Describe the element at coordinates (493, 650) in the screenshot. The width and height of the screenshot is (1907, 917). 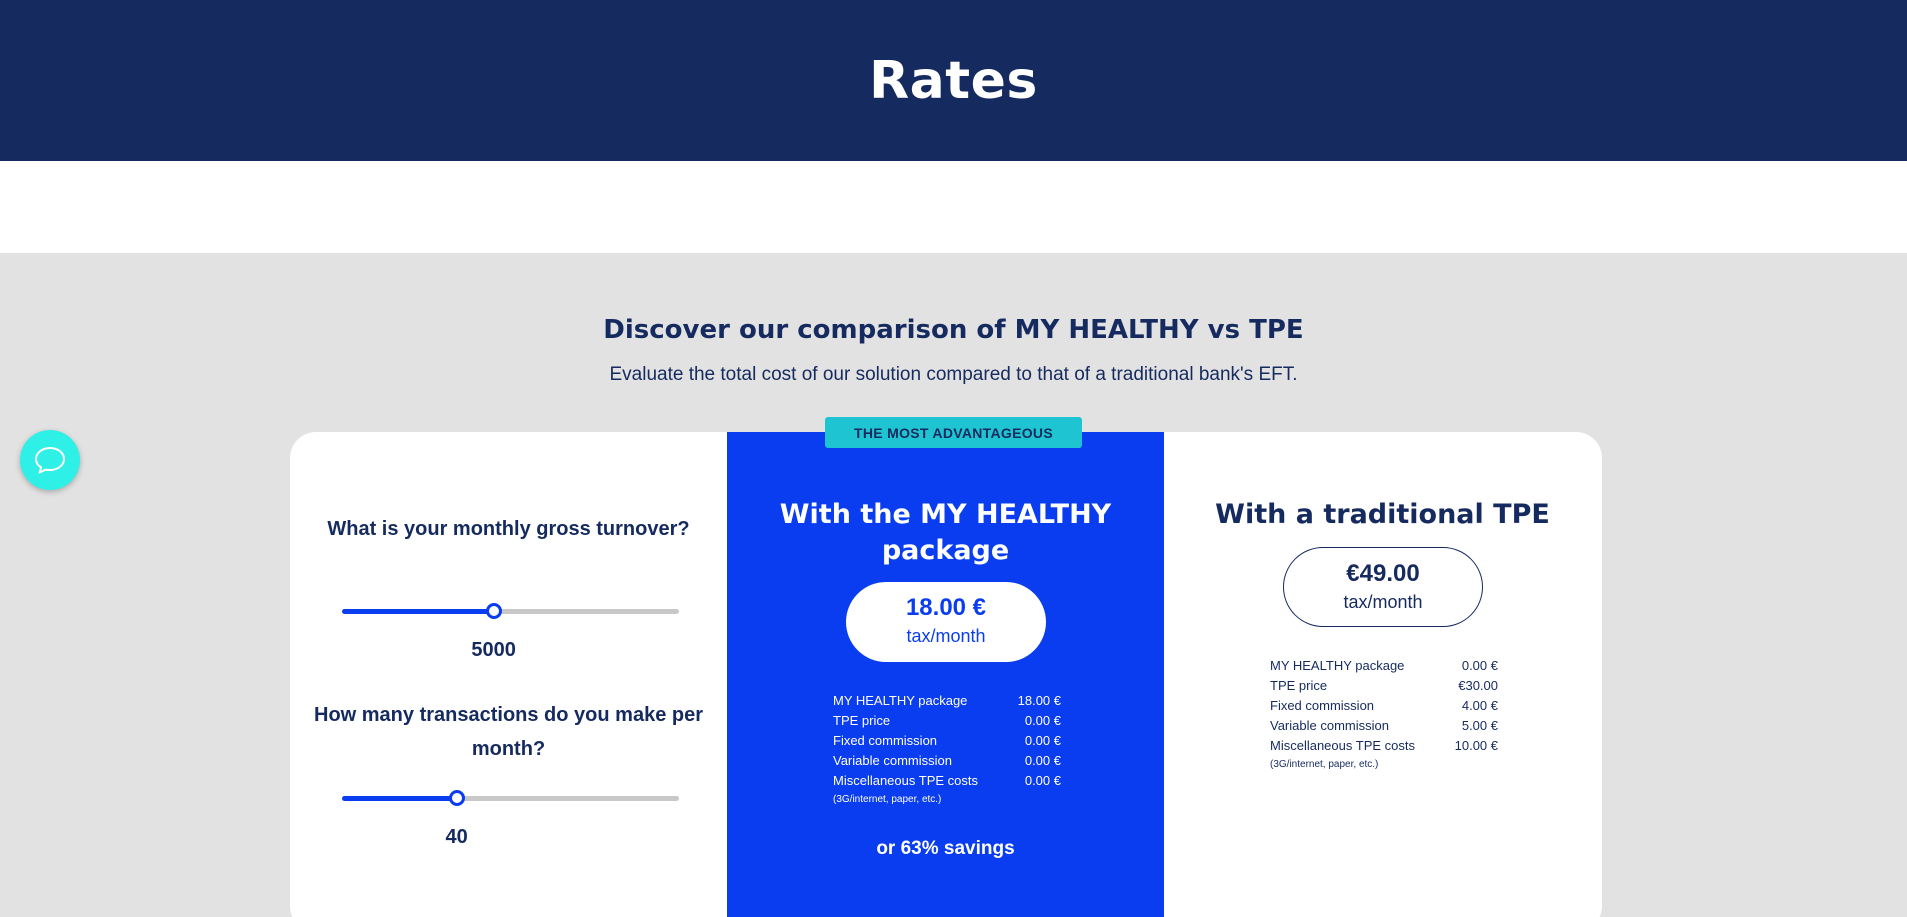
I see `turnover-value: 5000` at that location.